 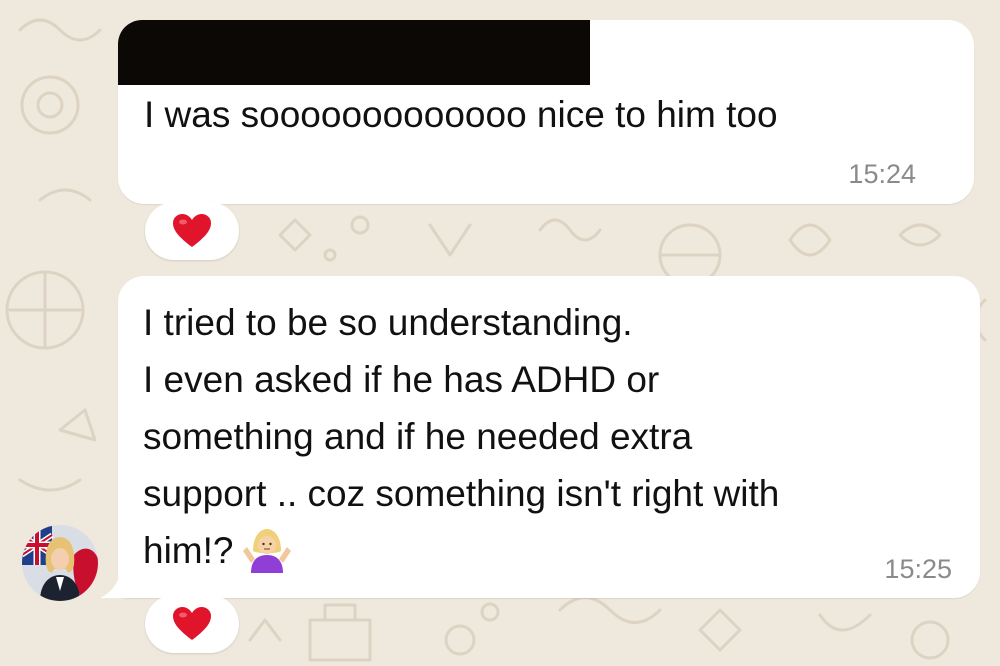 What do you see at coordinates (60, 563) in the screenshot?
I see `sender-avatar` at bounding box center [60, 563].